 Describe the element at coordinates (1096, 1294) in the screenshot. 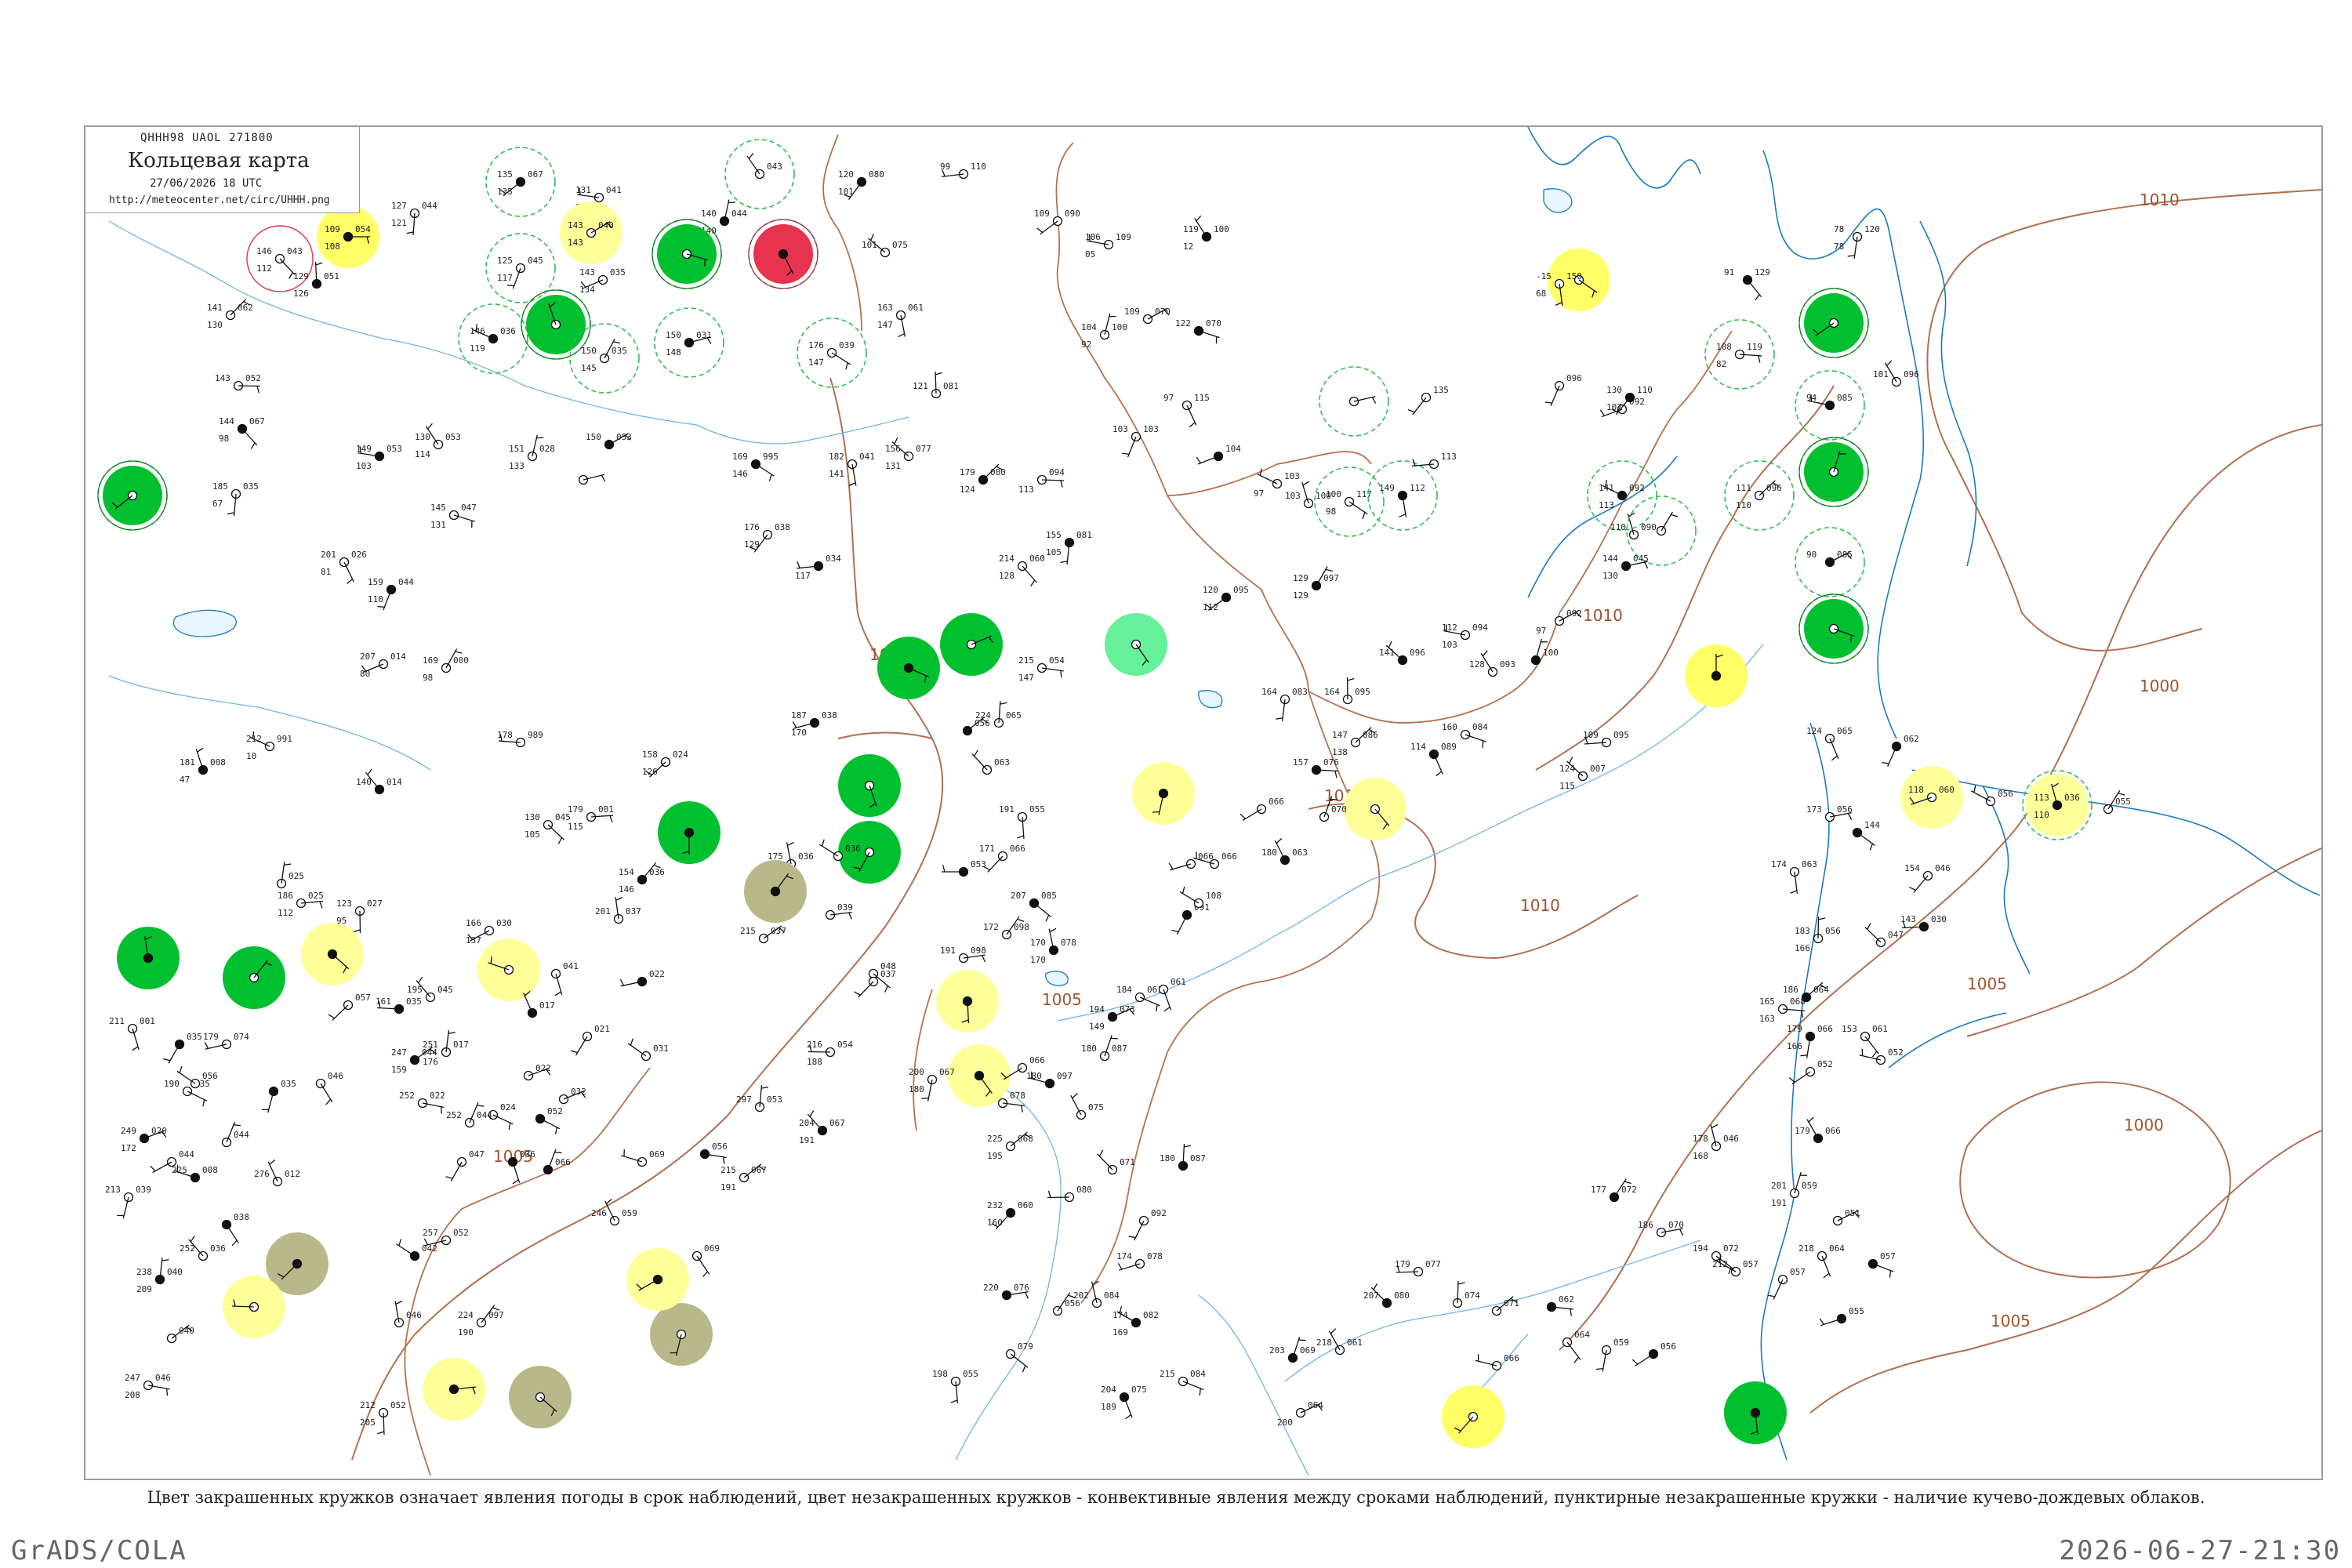

I see `station-plot: 202 084` at that location.